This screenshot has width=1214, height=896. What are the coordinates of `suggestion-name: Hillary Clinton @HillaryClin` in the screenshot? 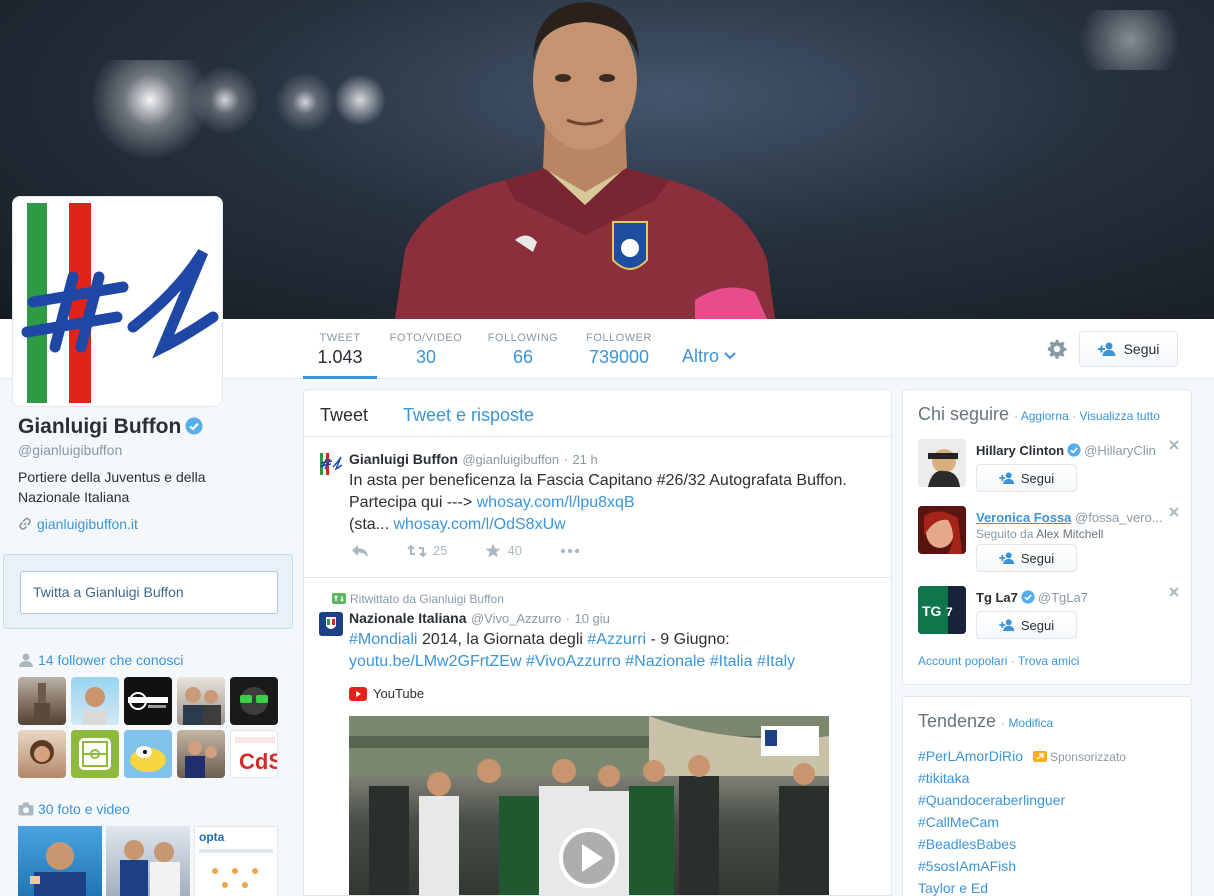 It's located at (1066, 450).